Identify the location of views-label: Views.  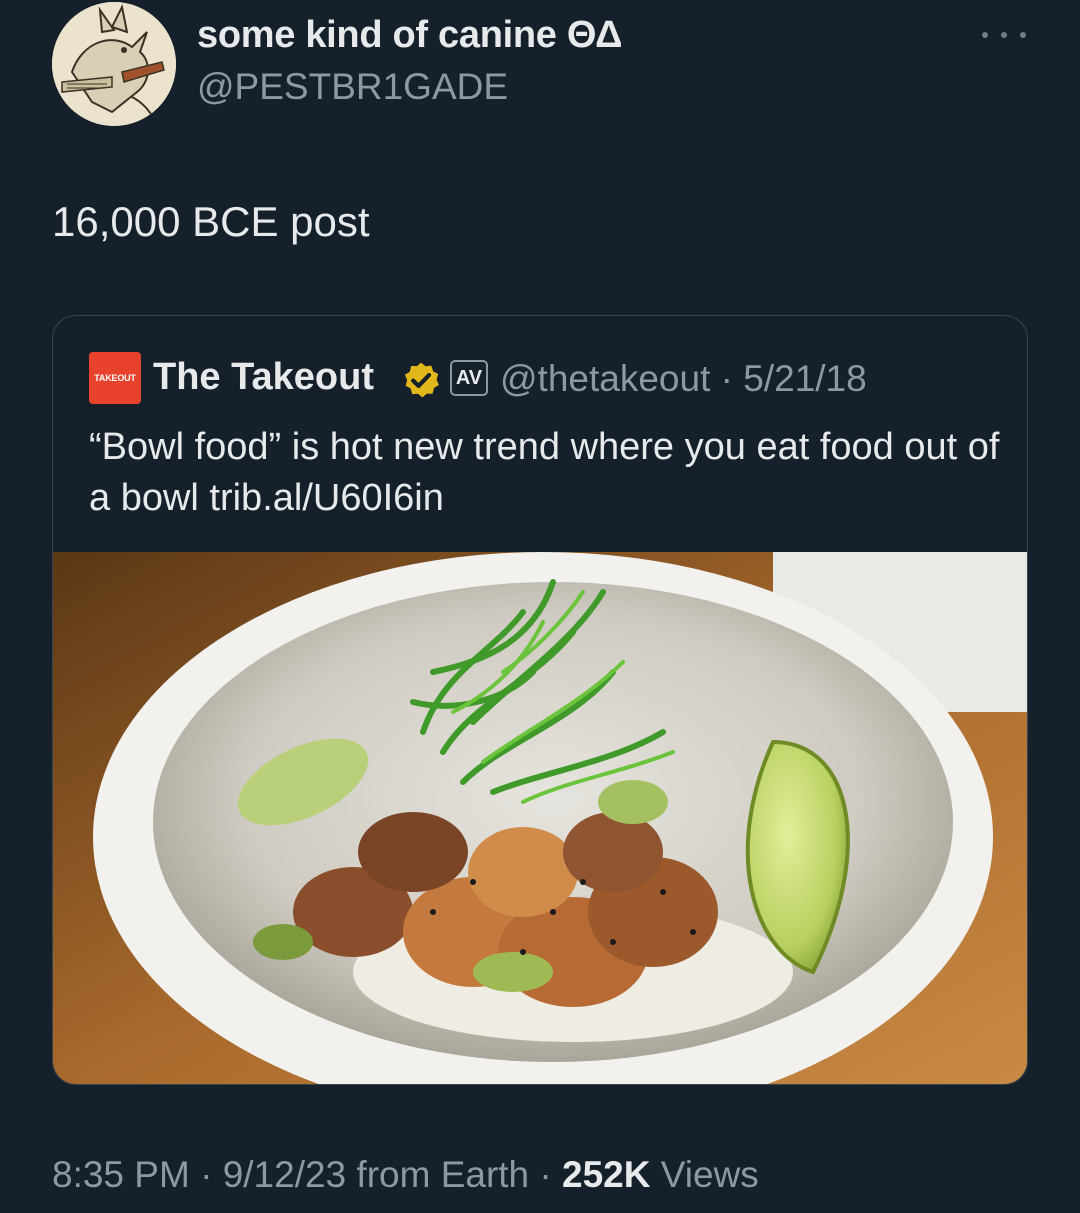
(709, 1174).